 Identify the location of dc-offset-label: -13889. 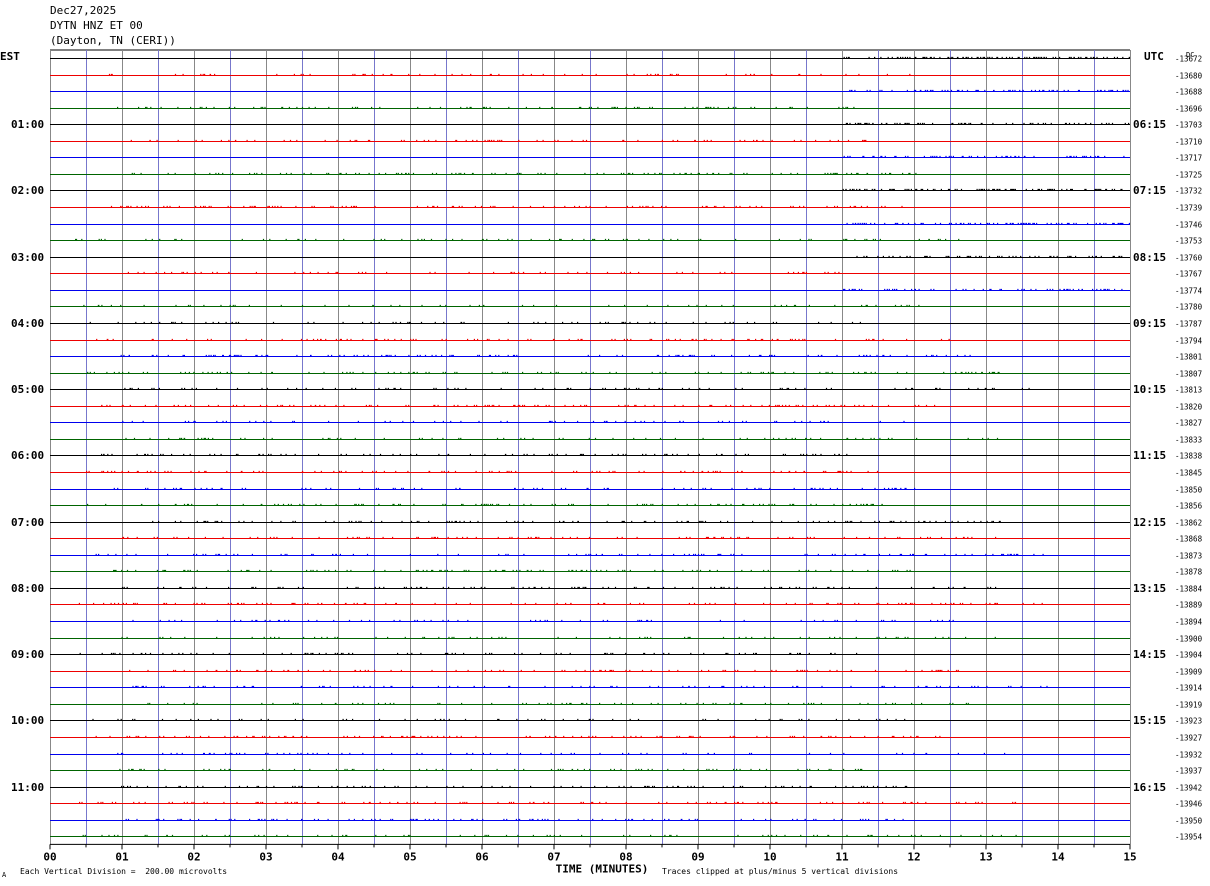
(1188, 605).